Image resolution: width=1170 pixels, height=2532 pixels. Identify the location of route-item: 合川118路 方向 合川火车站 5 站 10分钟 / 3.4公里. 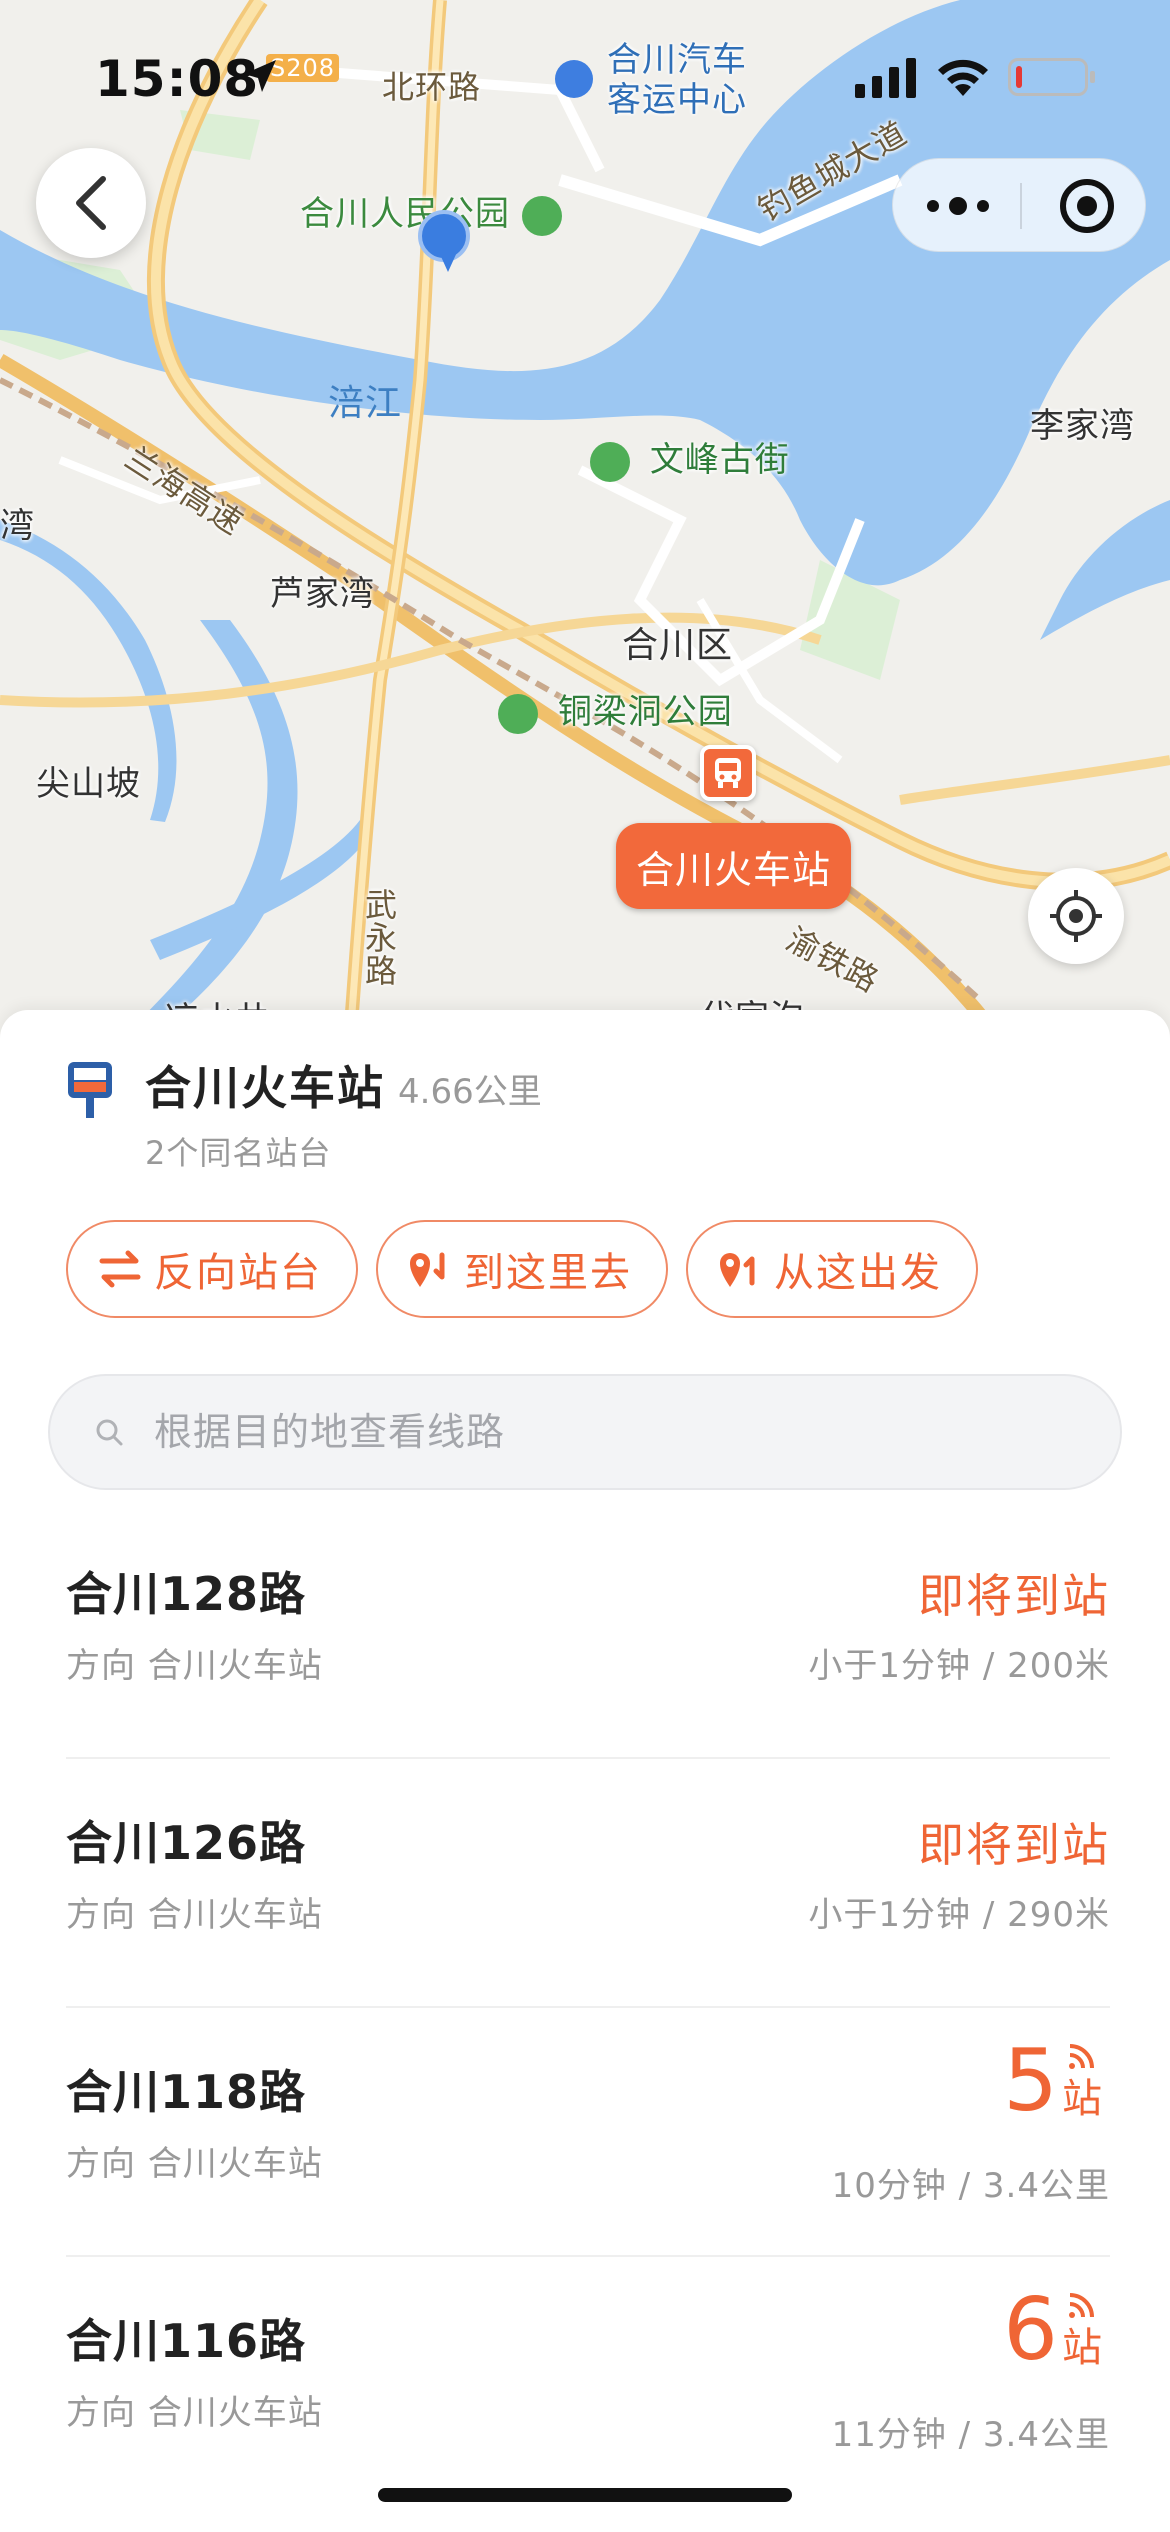
(588, 2132).